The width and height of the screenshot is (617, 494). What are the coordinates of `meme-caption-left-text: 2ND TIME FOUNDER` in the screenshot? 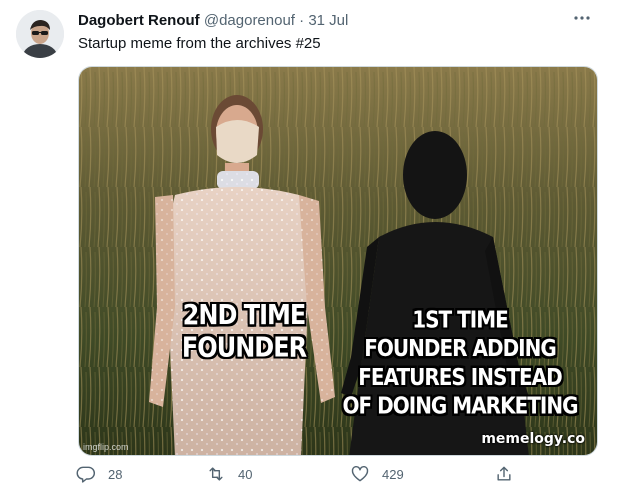 It's located at (244, 331).